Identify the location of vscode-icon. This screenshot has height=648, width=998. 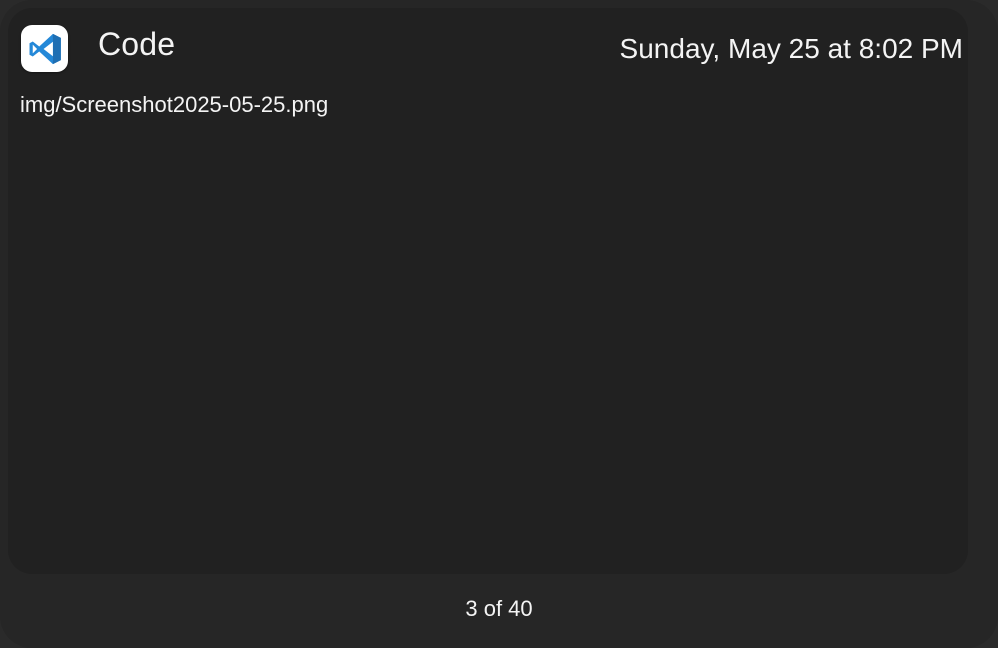
(44, 48).